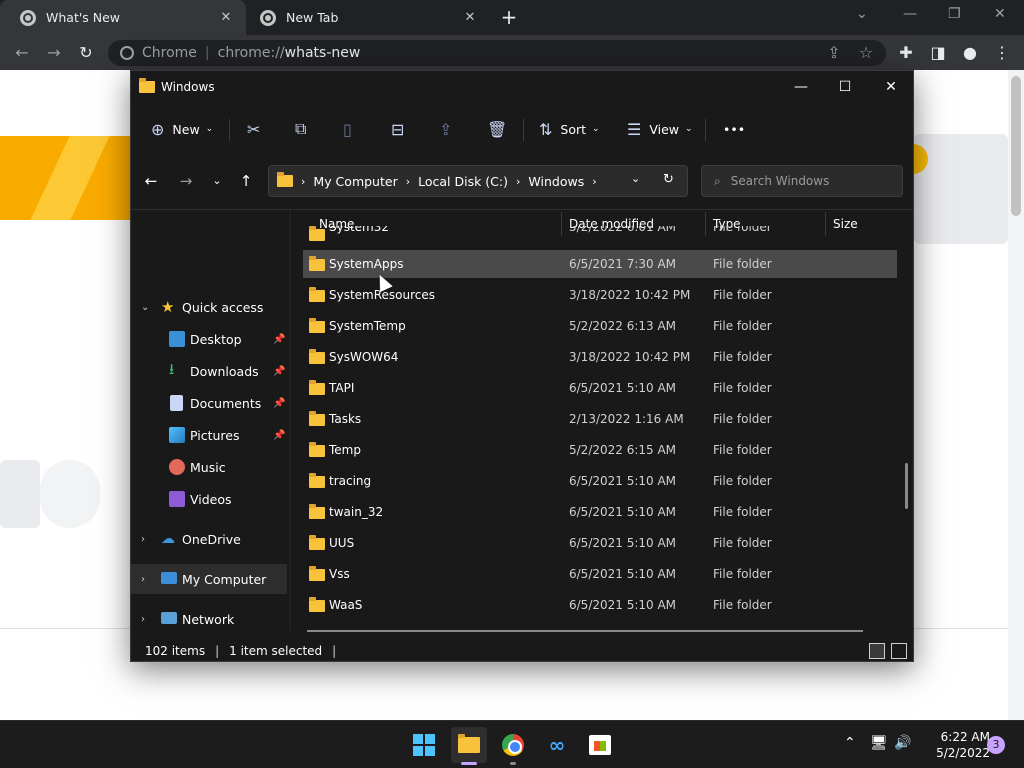  Describe the element at coordinates (850, 743) in the screenshot. I see `show-hidden-icons-icon: ⌃` at that location.